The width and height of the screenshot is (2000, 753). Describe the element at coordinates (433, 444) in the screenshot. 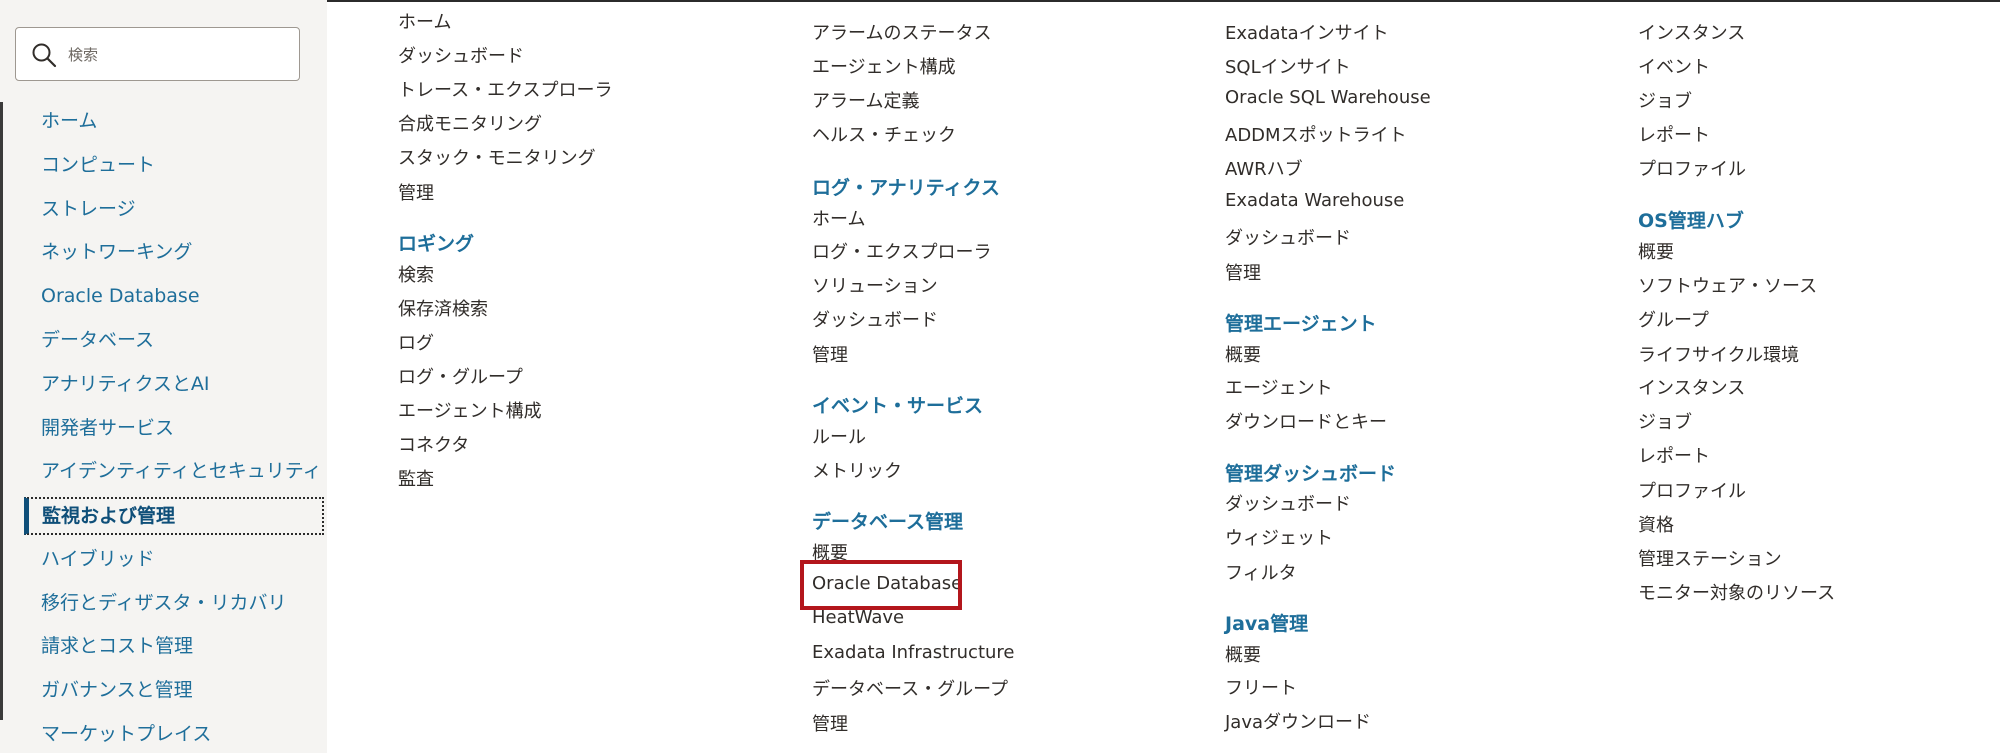

I see `menu-link-connectors: コネクタ` at that location.